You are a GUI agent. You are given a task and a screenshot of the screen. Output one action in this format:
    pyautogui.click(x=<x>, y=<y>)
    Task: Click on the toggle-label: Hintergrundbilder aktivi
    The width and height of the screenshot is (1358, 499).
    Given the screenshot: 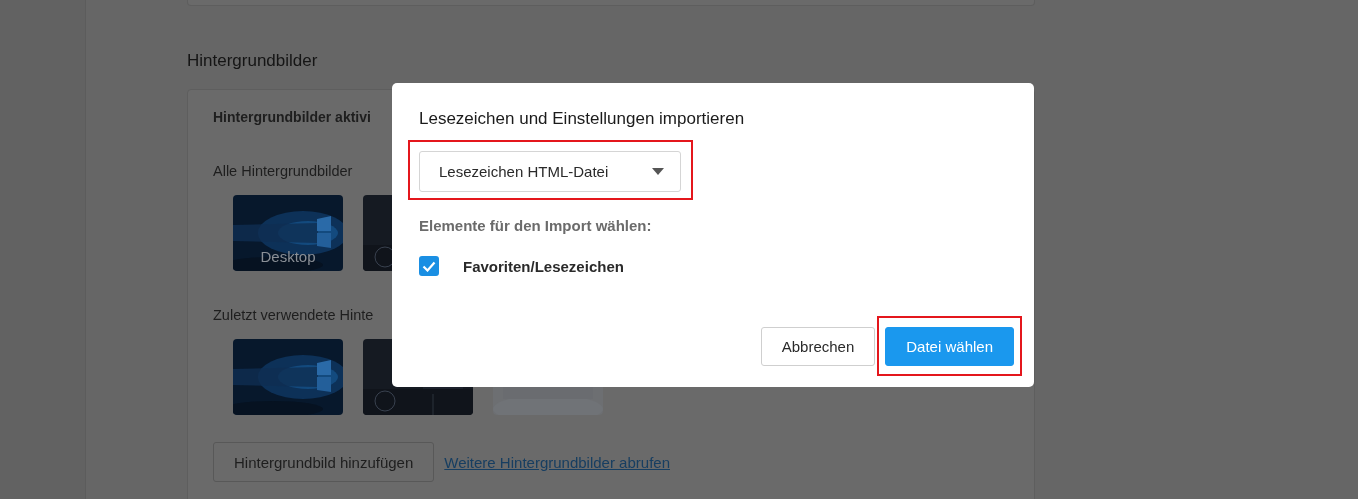 What is the action you would take?
    pyautogui.click(x=292, y=117)
    